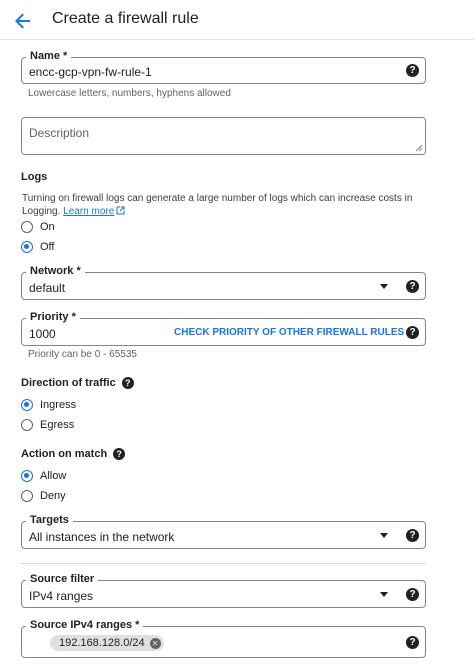 The height and width of the screenshot is (665, 474). I want to click on open-in-new-icon, so click(120, 210).